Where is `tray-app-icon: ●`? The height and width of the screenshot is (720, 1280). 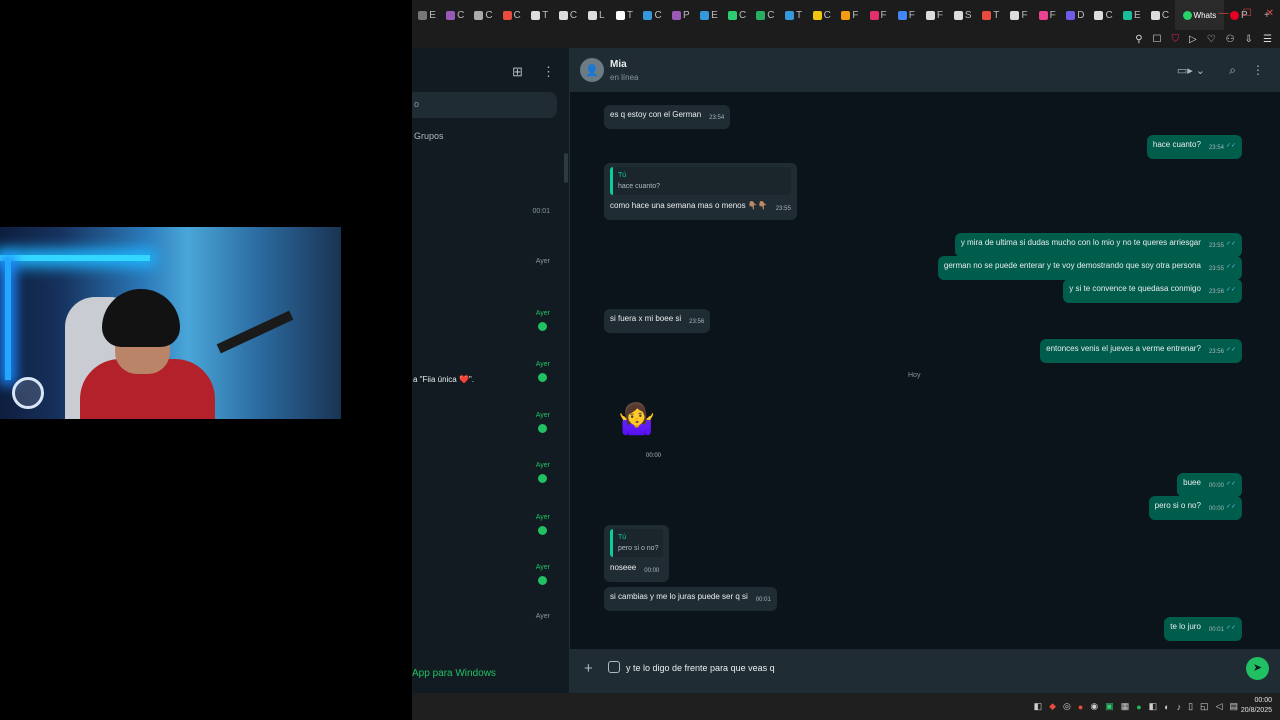
tray-app-icon: ● is located at coordinates (1080, 707).